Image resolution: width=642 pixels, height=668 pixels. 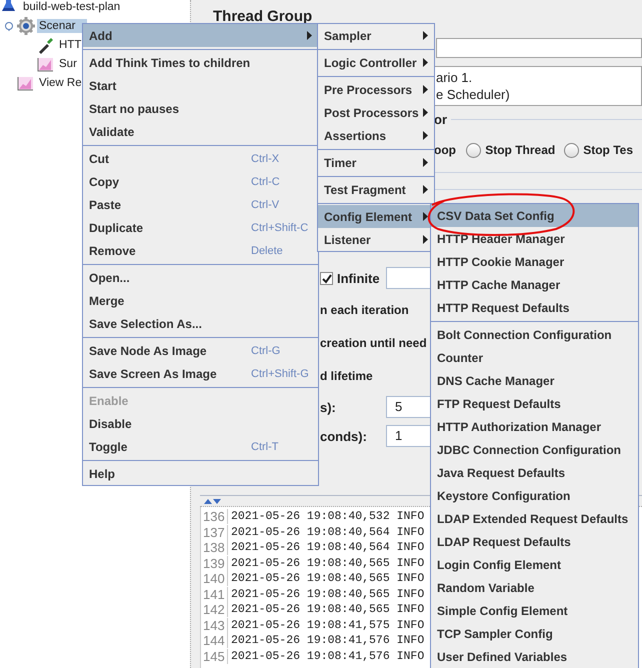 What do you see at coordinates (200, 131) in the screenshot?
I see `menu-item: Validate` at bounding box center [200, 131].